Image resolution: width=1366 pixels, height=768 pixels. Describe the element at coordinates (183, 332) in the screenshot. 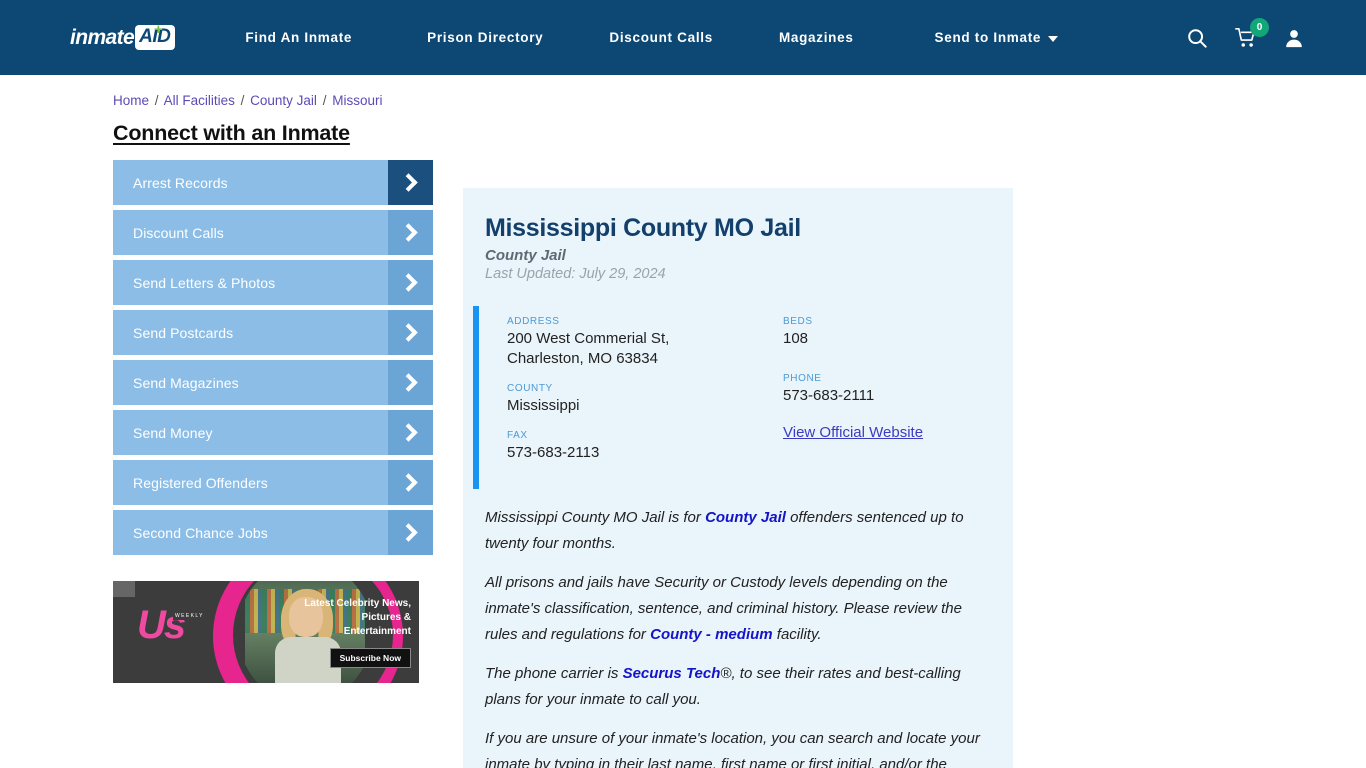

I see `sidebar-item-label: Send Postcards` at that location.